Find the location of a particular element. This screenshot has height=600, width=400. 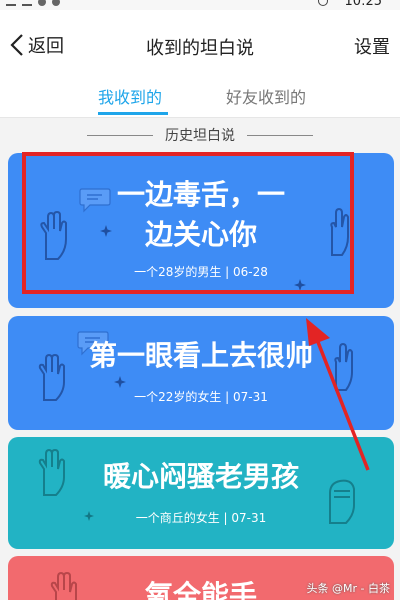

page-title: 收到的坦白说 is located at coordinates (200, 48).